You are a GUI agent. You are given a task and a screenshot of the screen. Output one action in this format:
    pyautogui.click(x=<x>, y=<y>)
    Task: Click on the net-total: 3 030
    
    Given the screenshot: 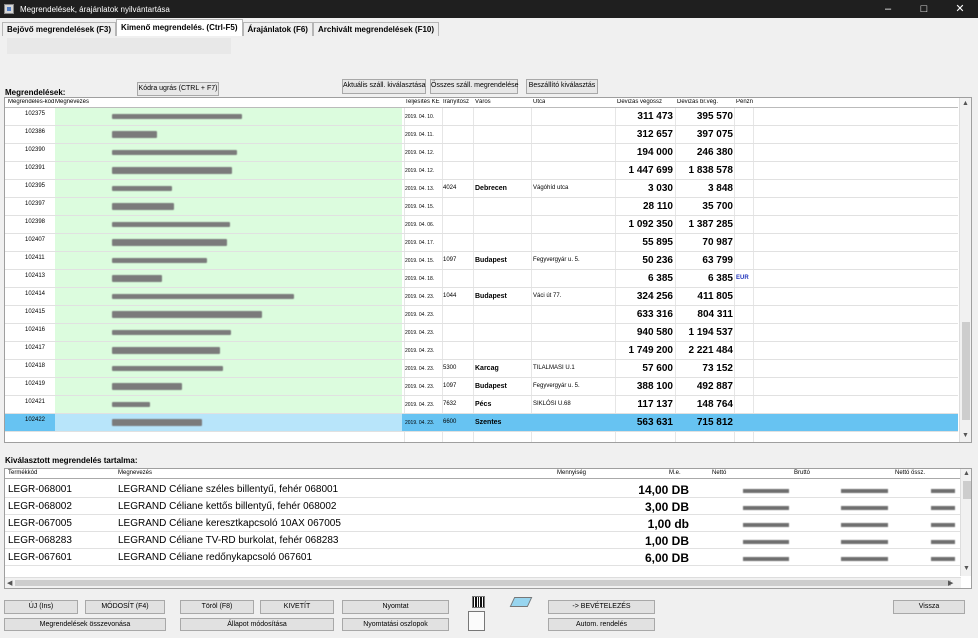 What is the action you would take?
    pyautogui.click(x=660, y=188)
    